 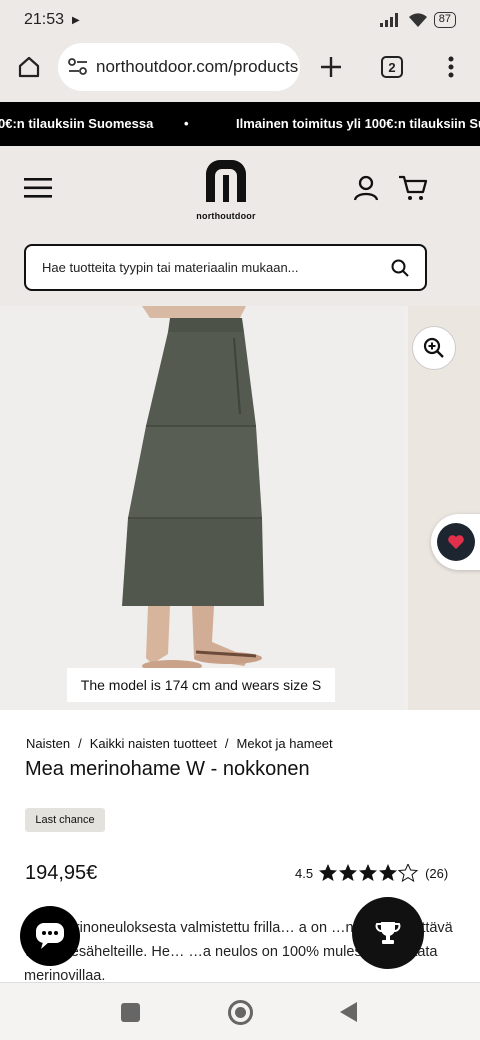 I want to click on account-icon, so click(x=366, y=190).